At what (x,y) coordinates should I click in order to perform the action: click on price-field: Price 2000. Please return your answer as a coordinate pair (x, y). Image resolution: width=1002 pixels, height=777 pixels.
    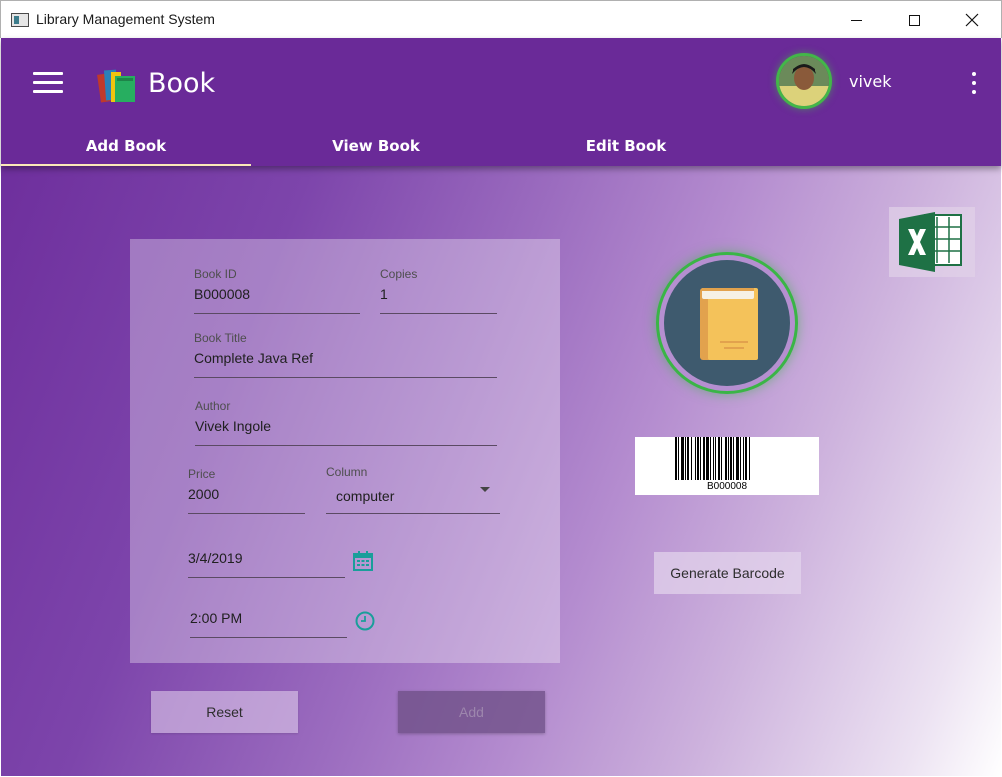
    Looking at the image, I should click on (246, 490).